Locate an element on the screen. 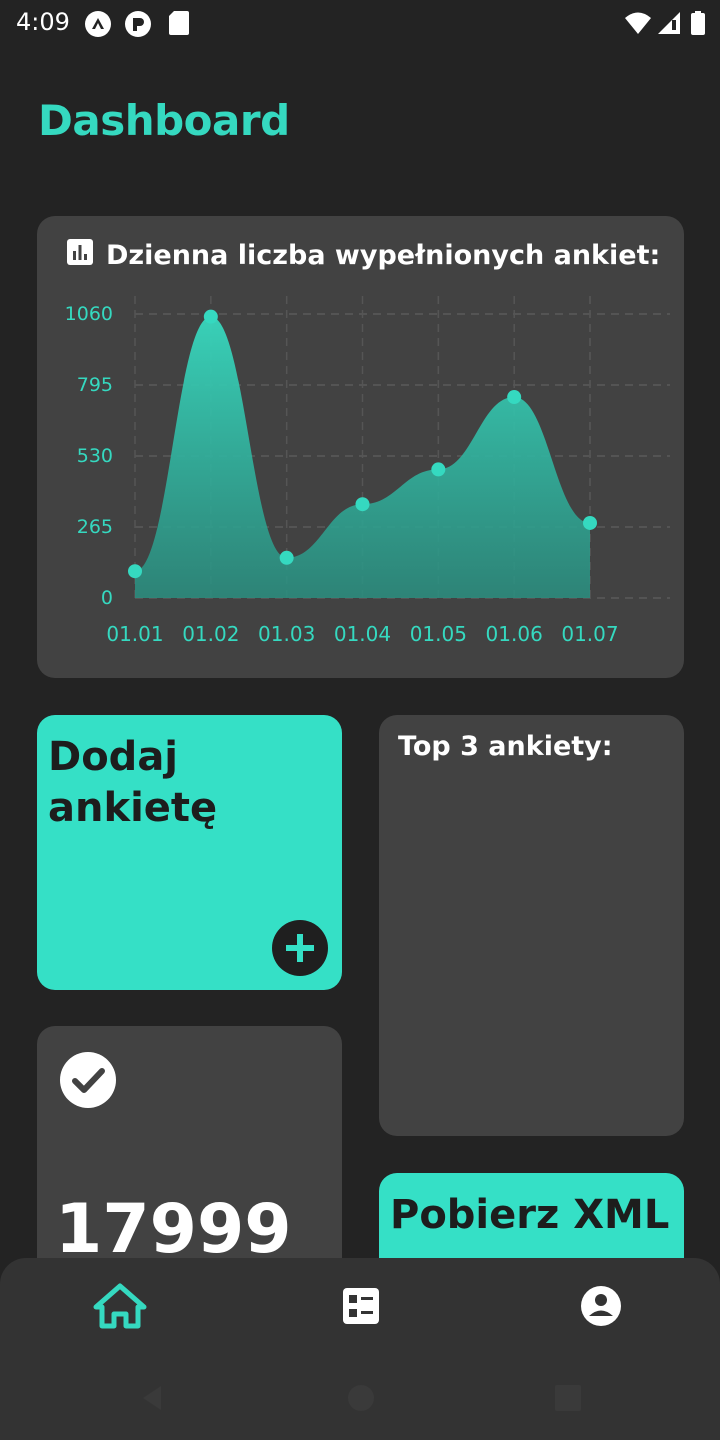 This screenshot has width=720, height=1440. nav-surveys is located at coordinates (361, 1308).